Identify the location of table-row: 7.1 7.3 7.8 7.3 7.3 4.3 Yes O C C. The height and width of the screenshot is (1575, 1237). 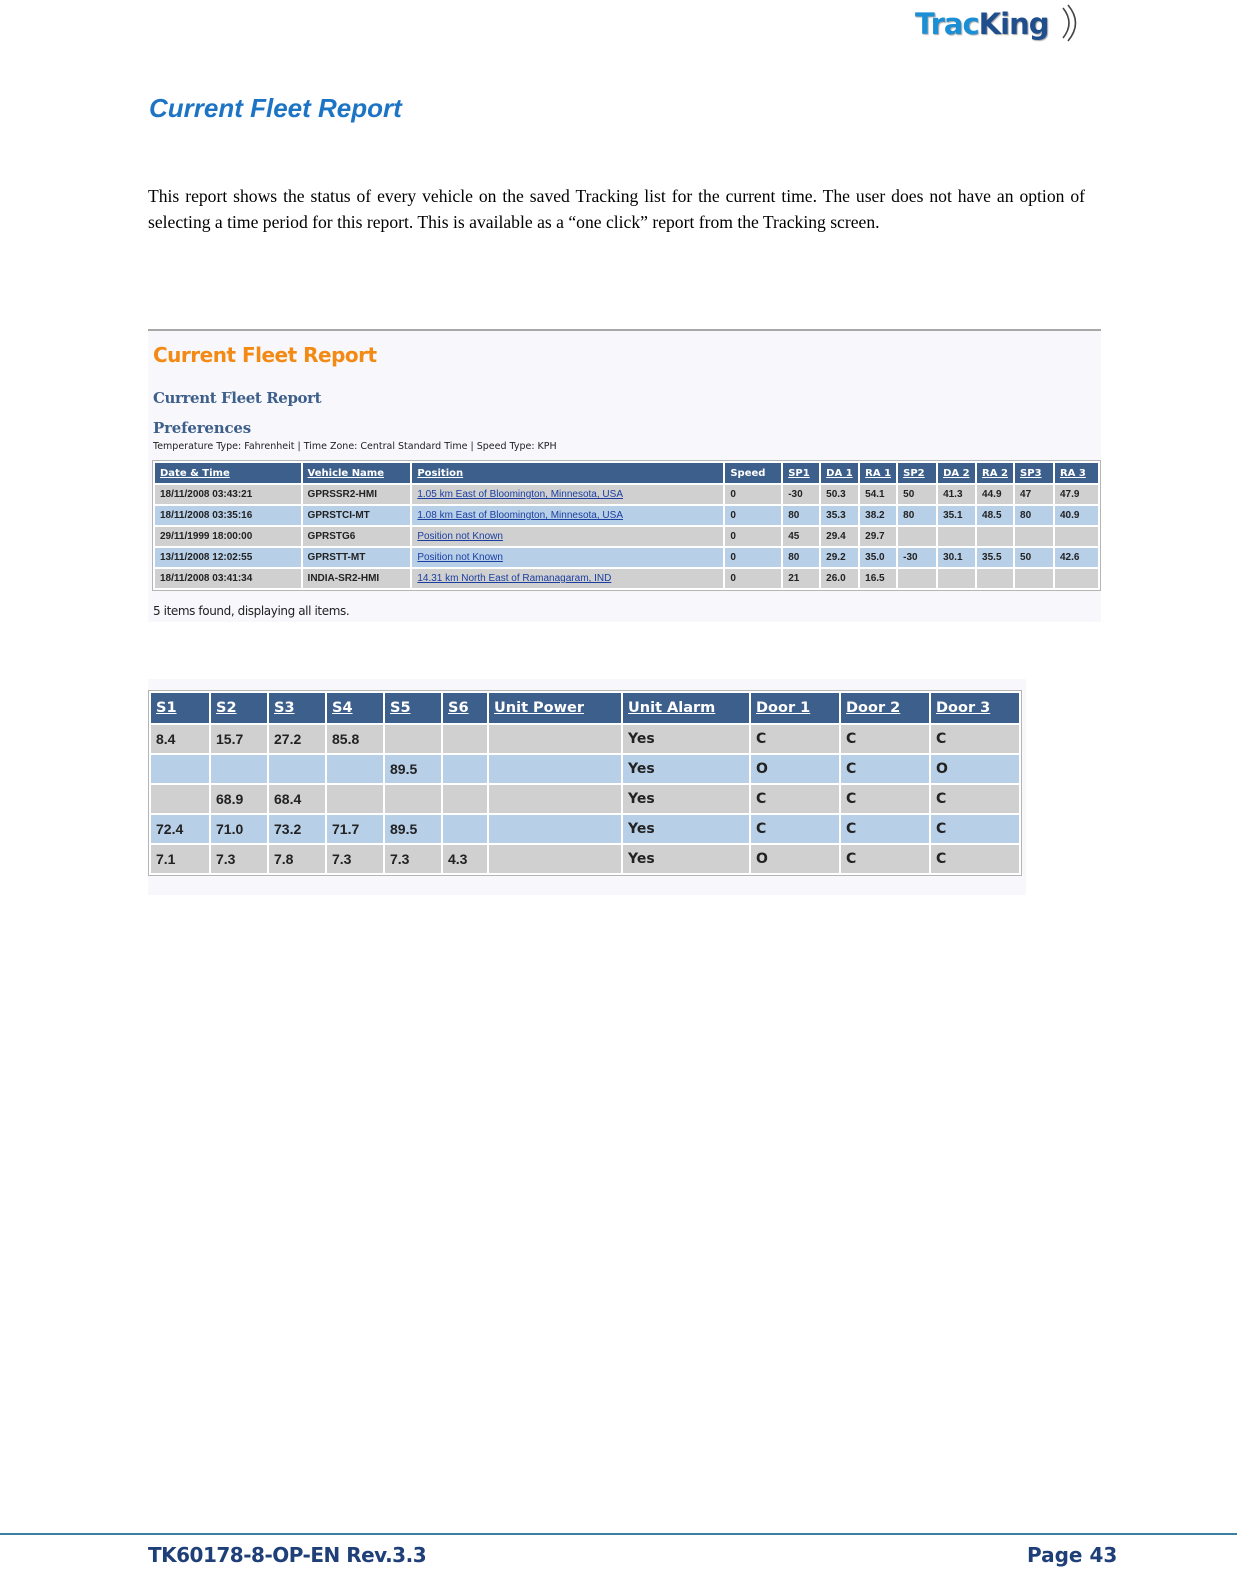
(585, 859).